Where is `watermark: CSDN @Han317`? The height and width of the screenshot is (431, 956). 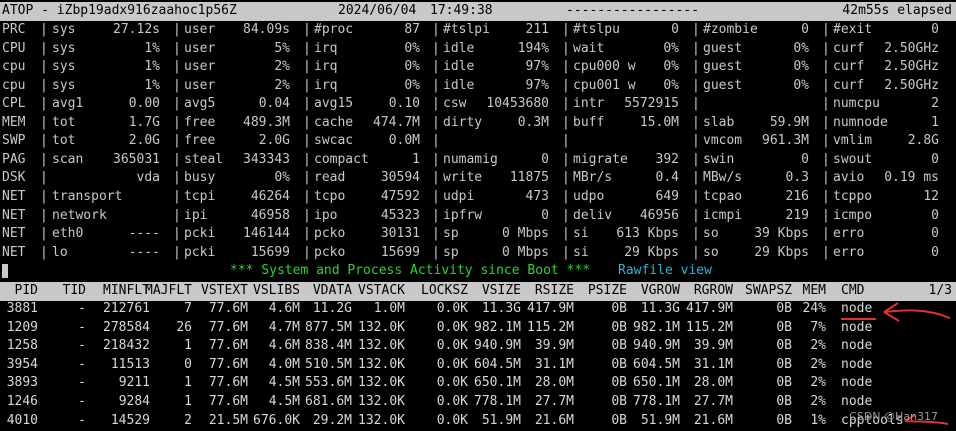 watermark: CSDN @Han317 is located at coordinates (893, 416).